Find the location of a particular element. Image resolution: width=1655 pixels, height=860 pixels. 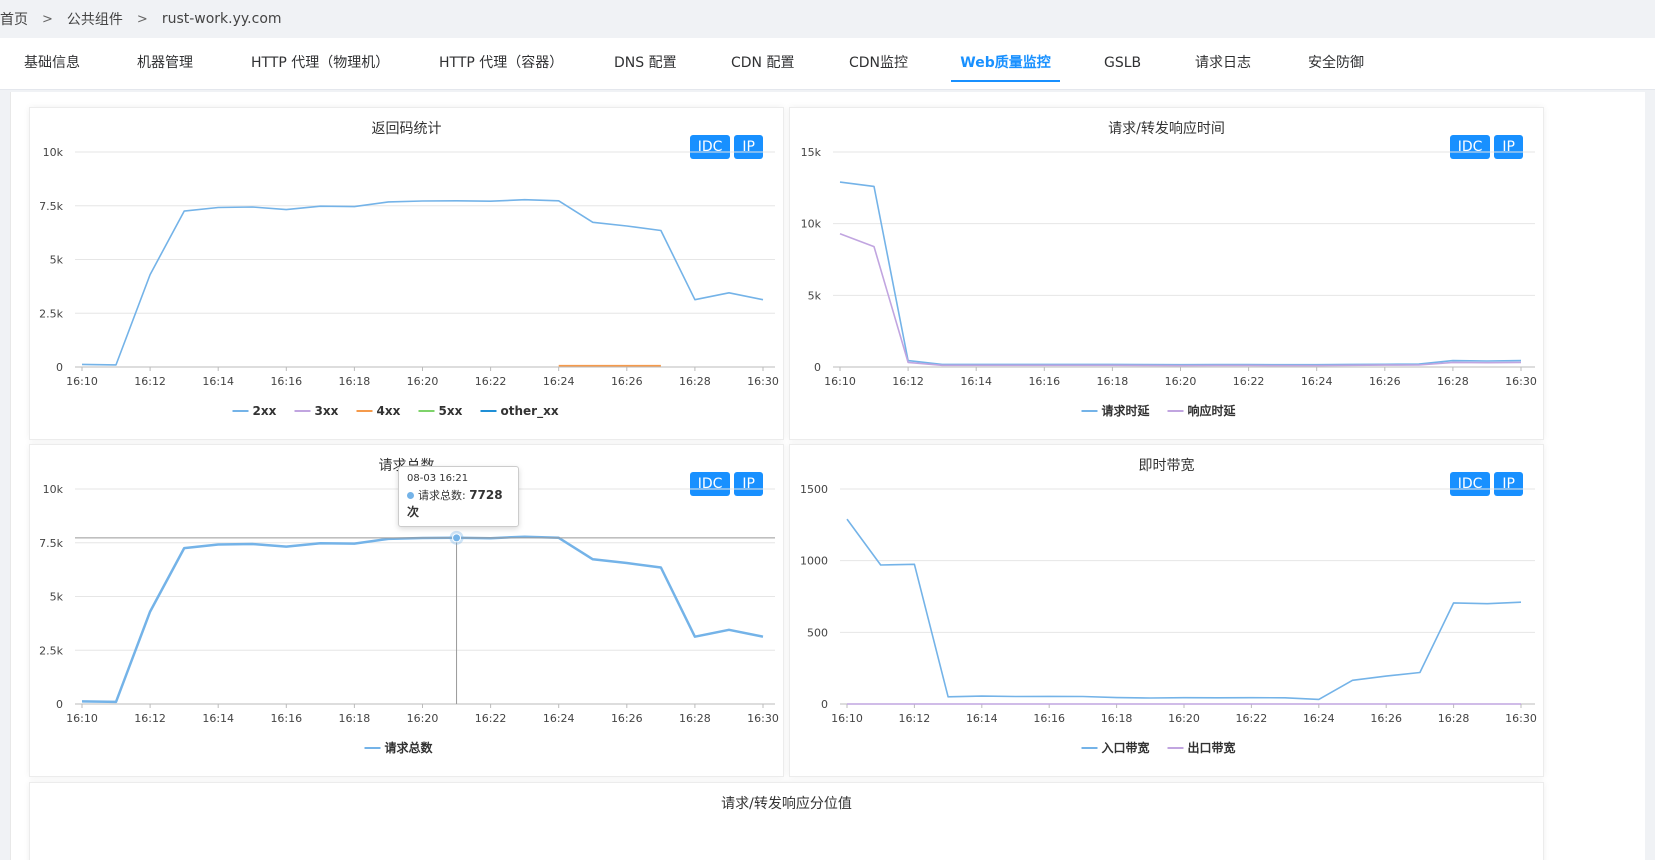

legend-label: 4xx is located at coordinates (389, 411).